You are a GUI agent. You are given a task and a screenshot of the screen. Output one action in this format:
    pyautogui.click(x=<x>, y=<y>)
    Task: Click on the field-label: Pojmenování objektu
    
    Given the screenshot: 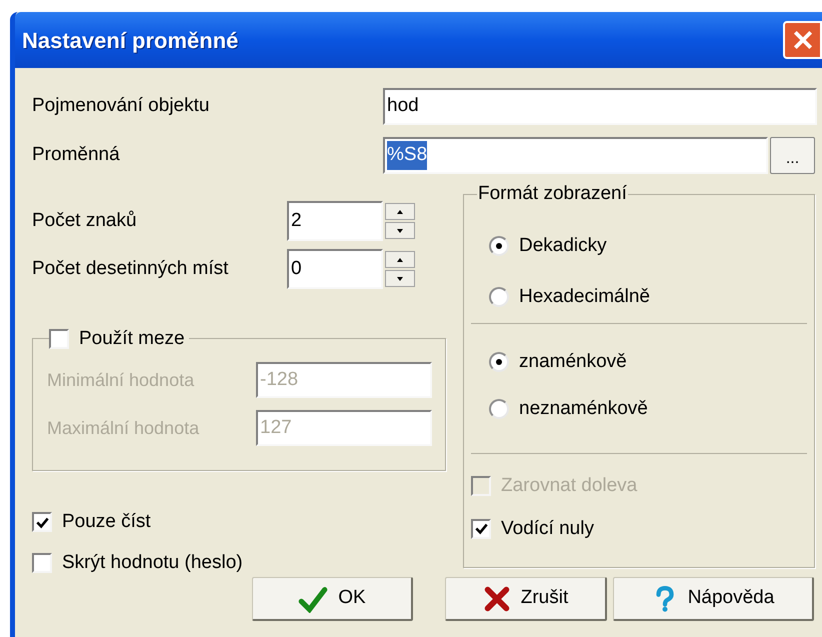 What is the action you would take?
    pyautogui.click(x=121, y=106)
    